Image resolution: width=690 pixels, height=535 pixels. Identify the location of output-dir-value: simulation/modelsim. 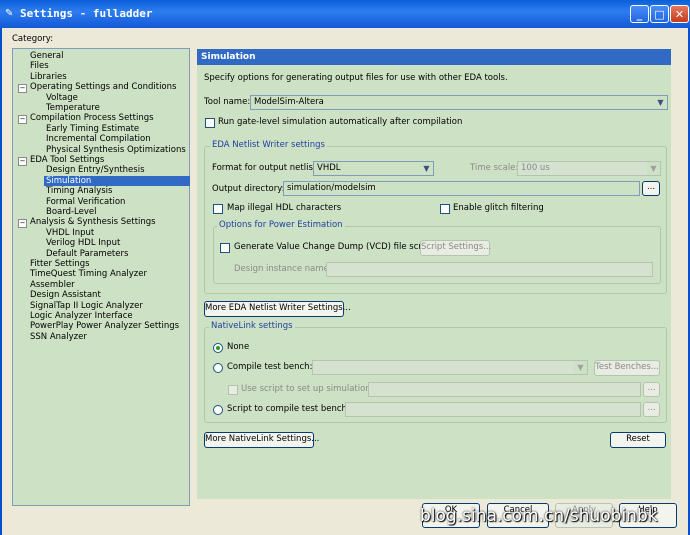
(331, 188).